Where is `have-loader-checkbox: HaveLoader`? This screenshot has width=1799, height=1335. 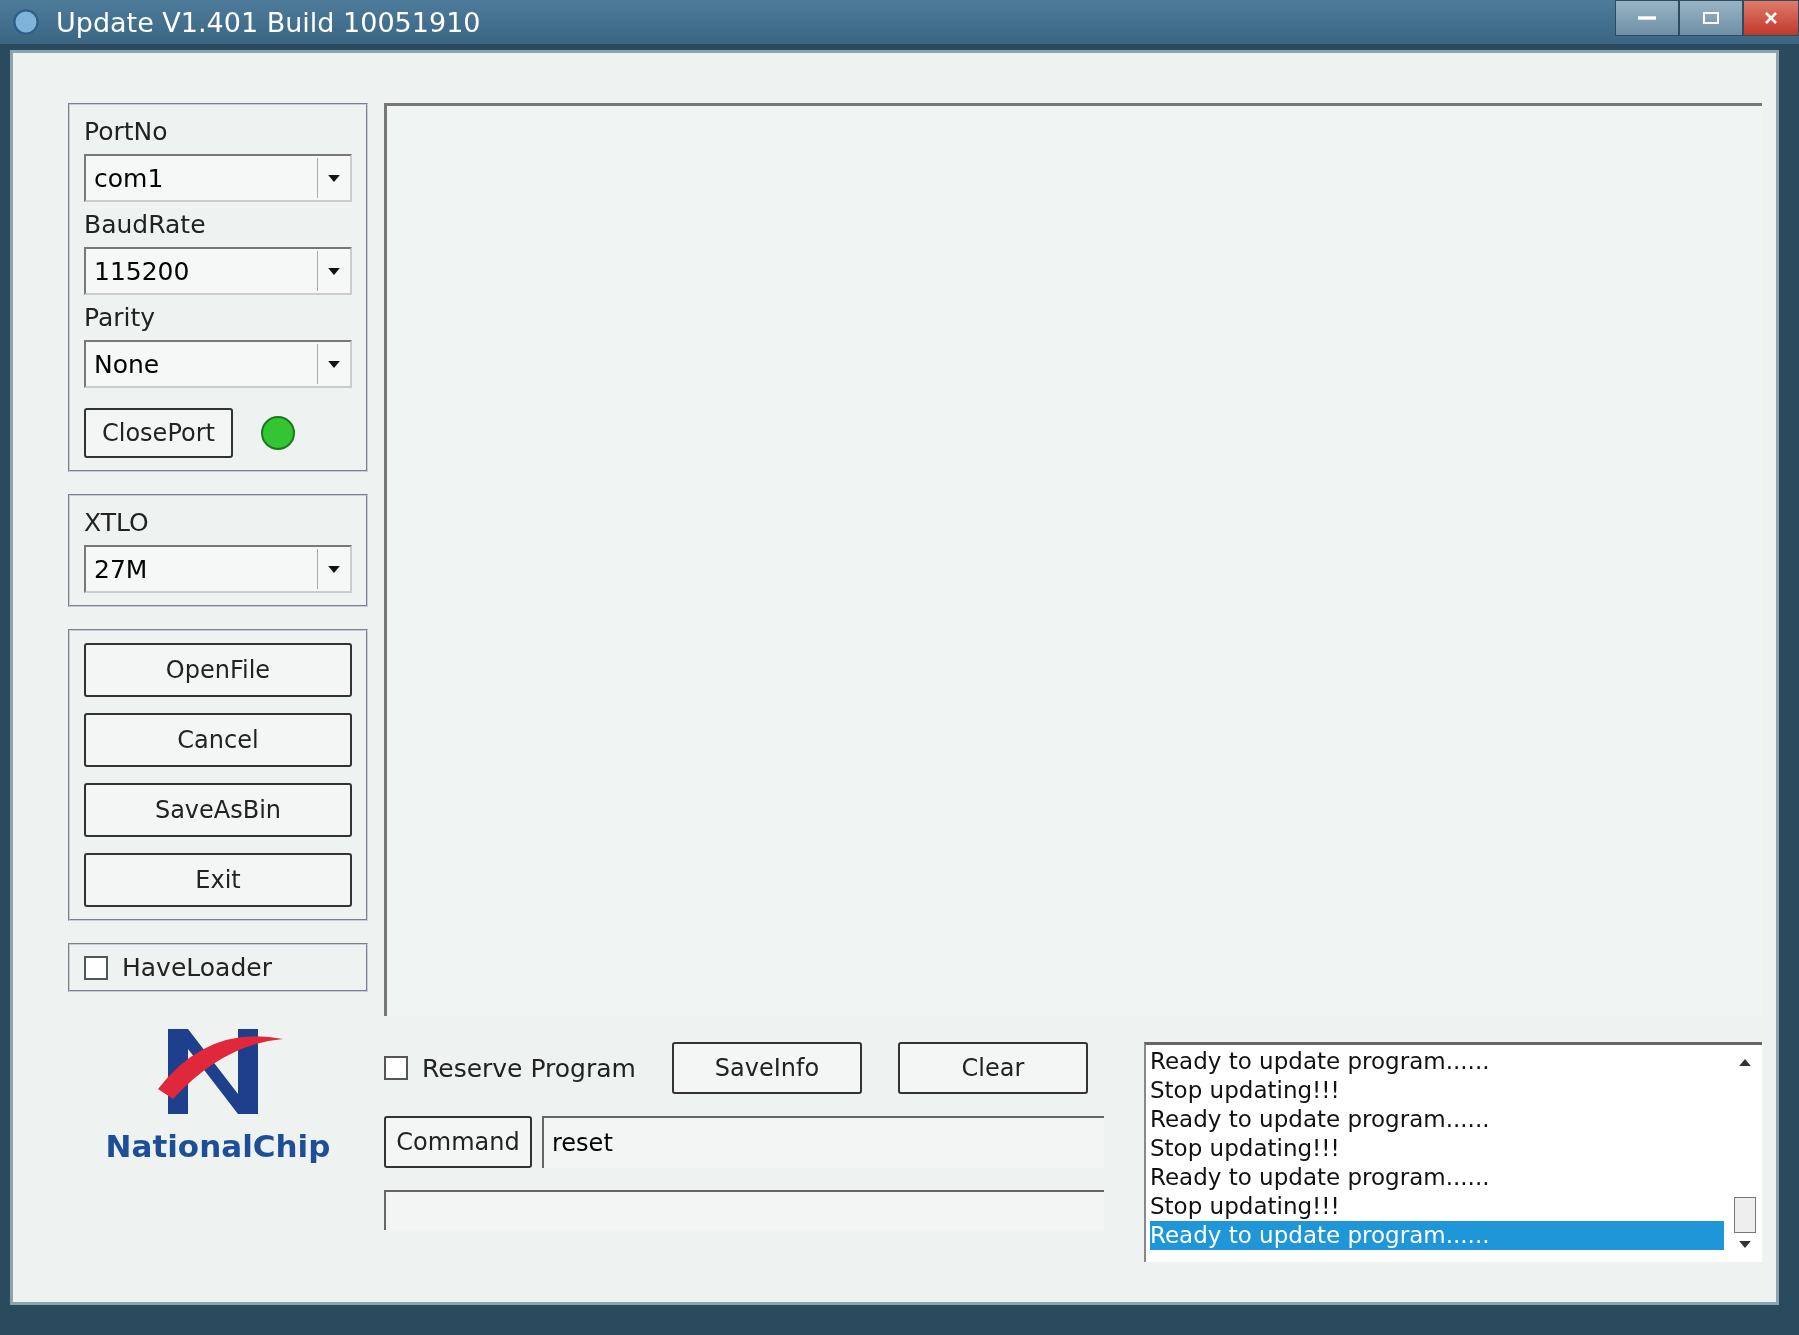 have-loader-checkbox: HaveLoader is located at coordinates (218, 967).